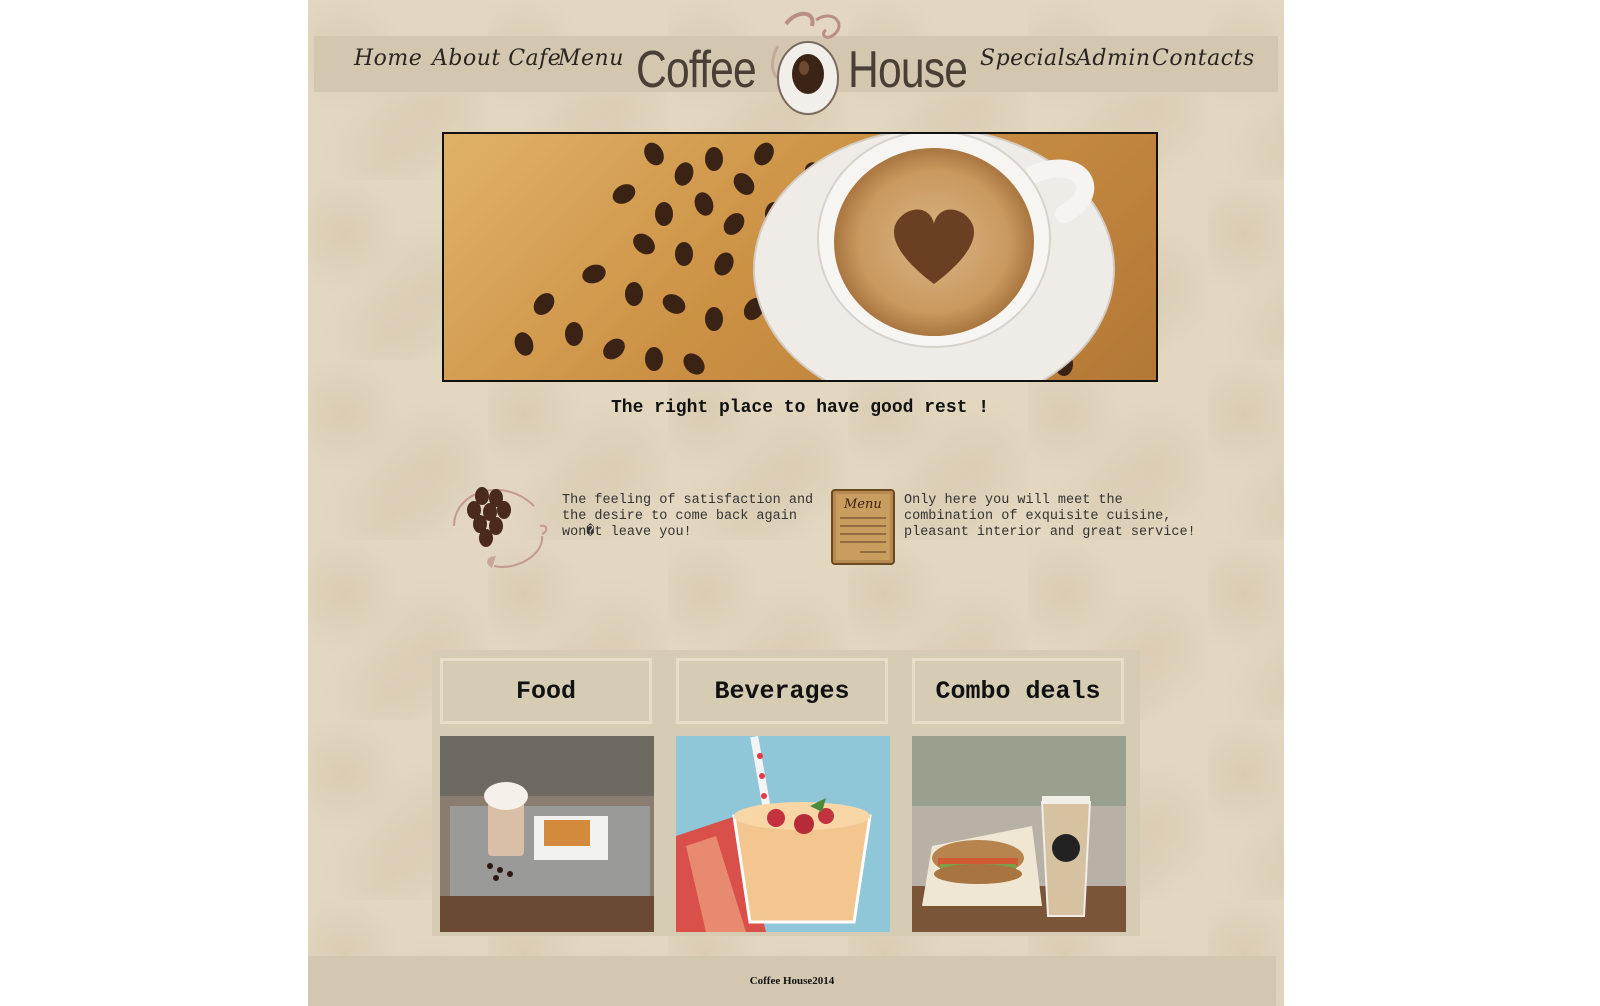 This screenshot has width=1600, height=1006. I want to click on food-photo, so click(547, 834).